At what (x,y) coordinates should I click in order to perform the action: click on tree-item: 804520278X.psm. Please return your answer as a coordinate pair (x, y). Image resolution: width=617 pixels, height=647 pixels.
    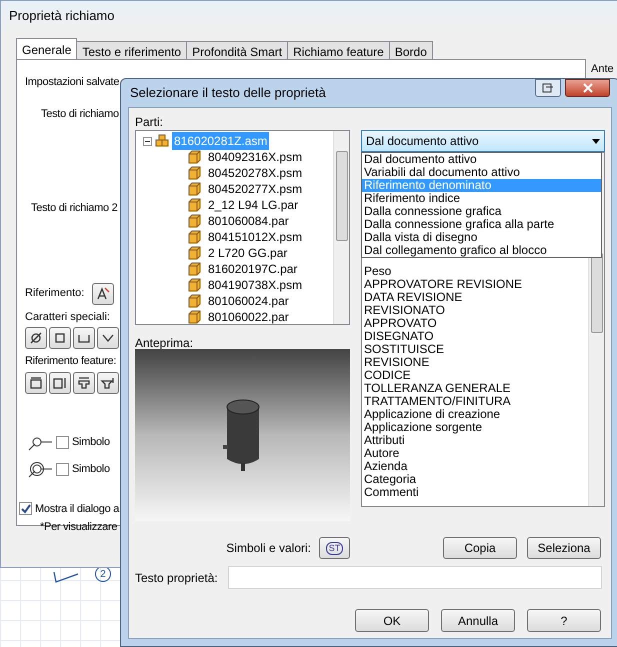
    Looking at the image, I should click on (255, 173).